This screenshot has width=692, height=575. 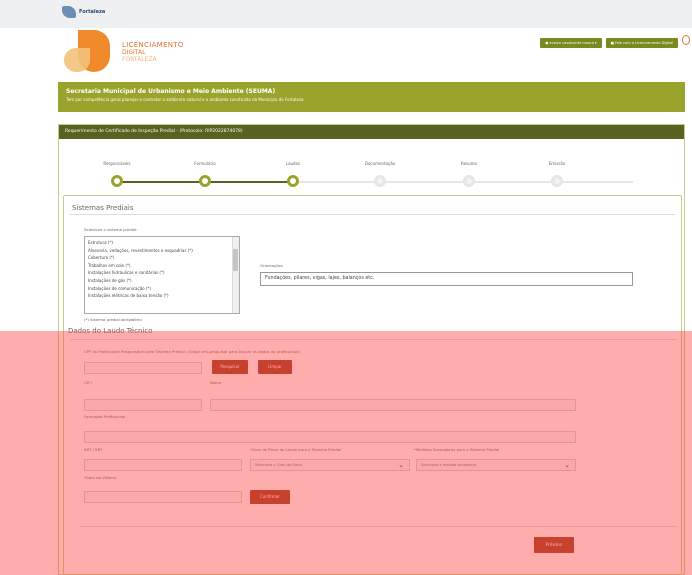 I want to click on section-title-sistemas: Sistemas Prediais, so click(x=103, y=208).